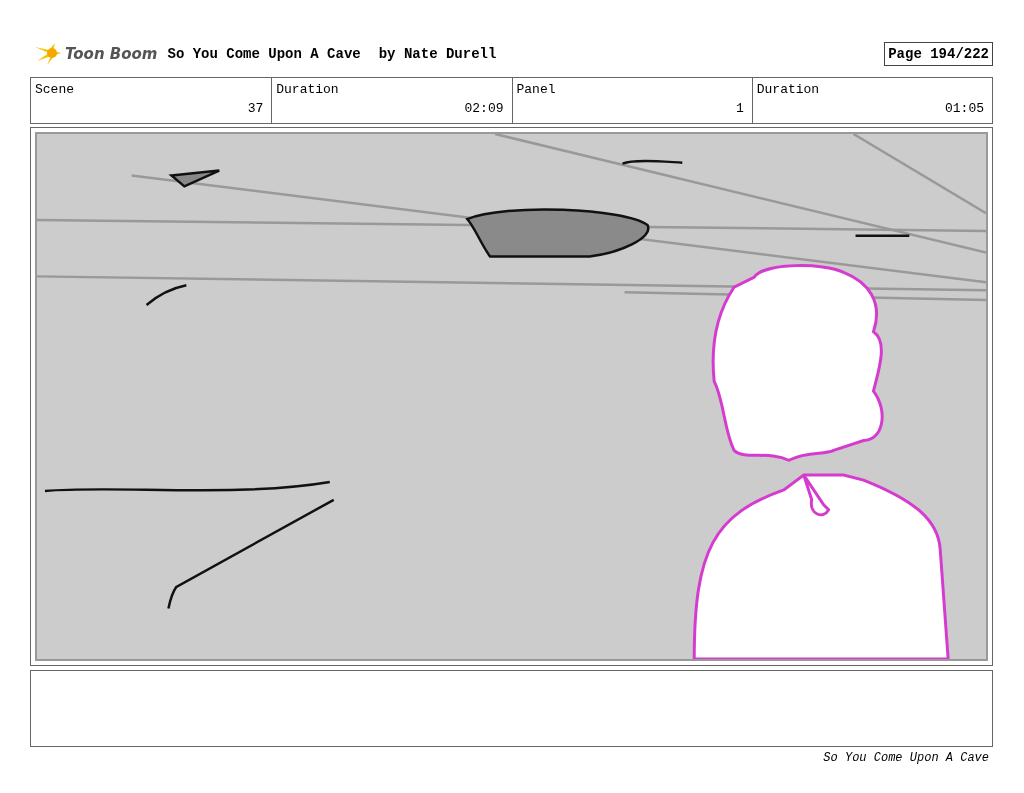  Describe the element at coordinates (111, 54) in the screenshot. I see `logo-text: Toon Boom` at that location.